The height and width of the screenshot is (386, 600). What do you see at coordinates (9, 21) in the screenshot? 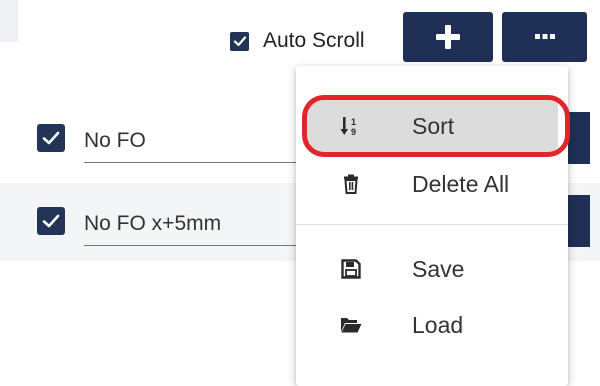
I see `toolbar-background-edge` at bounding box center [9, 21].